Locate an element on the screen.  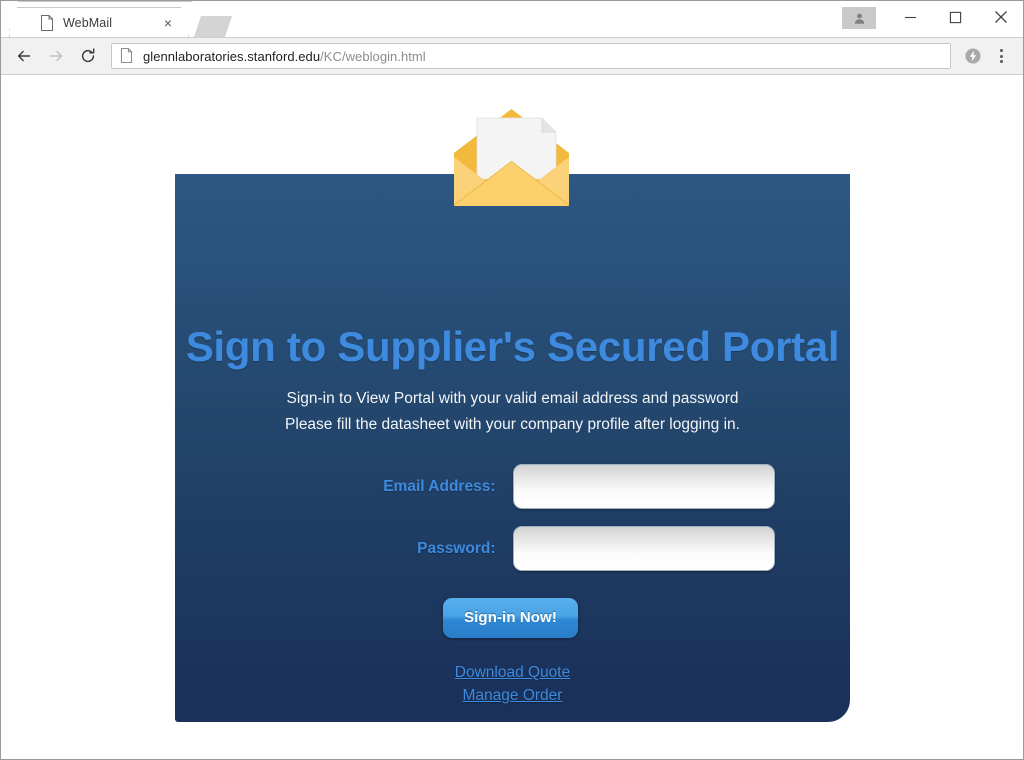
password-field-row: Password: is located at coordinates (512, 548).